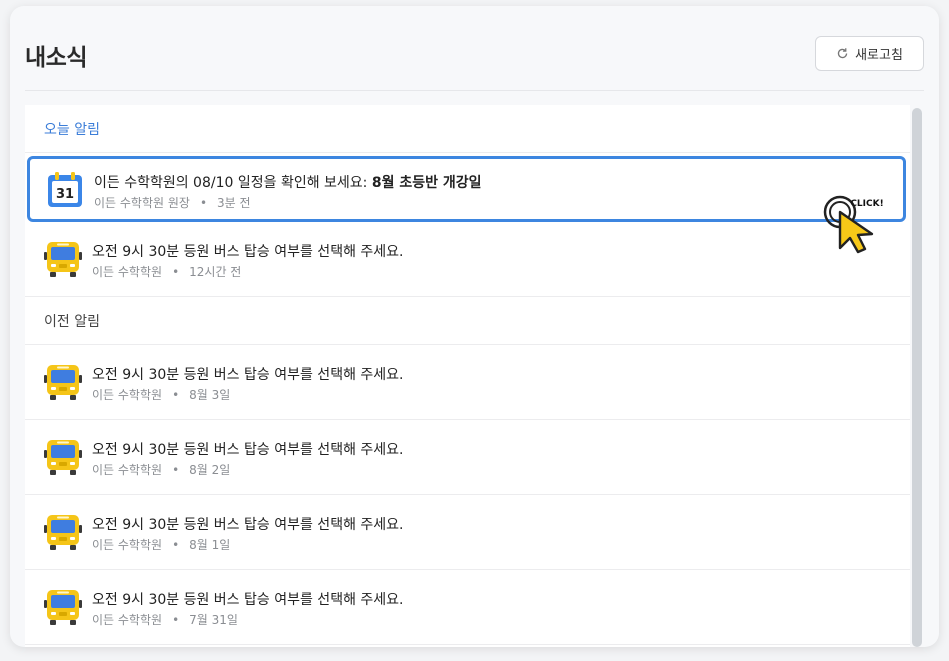 This screenshot has width=949, height=661. What do you see at coordinates (850, 222) in the screenshot?
I see `click-cursor-icon: CLICK!` at bounding box center [850, 222].